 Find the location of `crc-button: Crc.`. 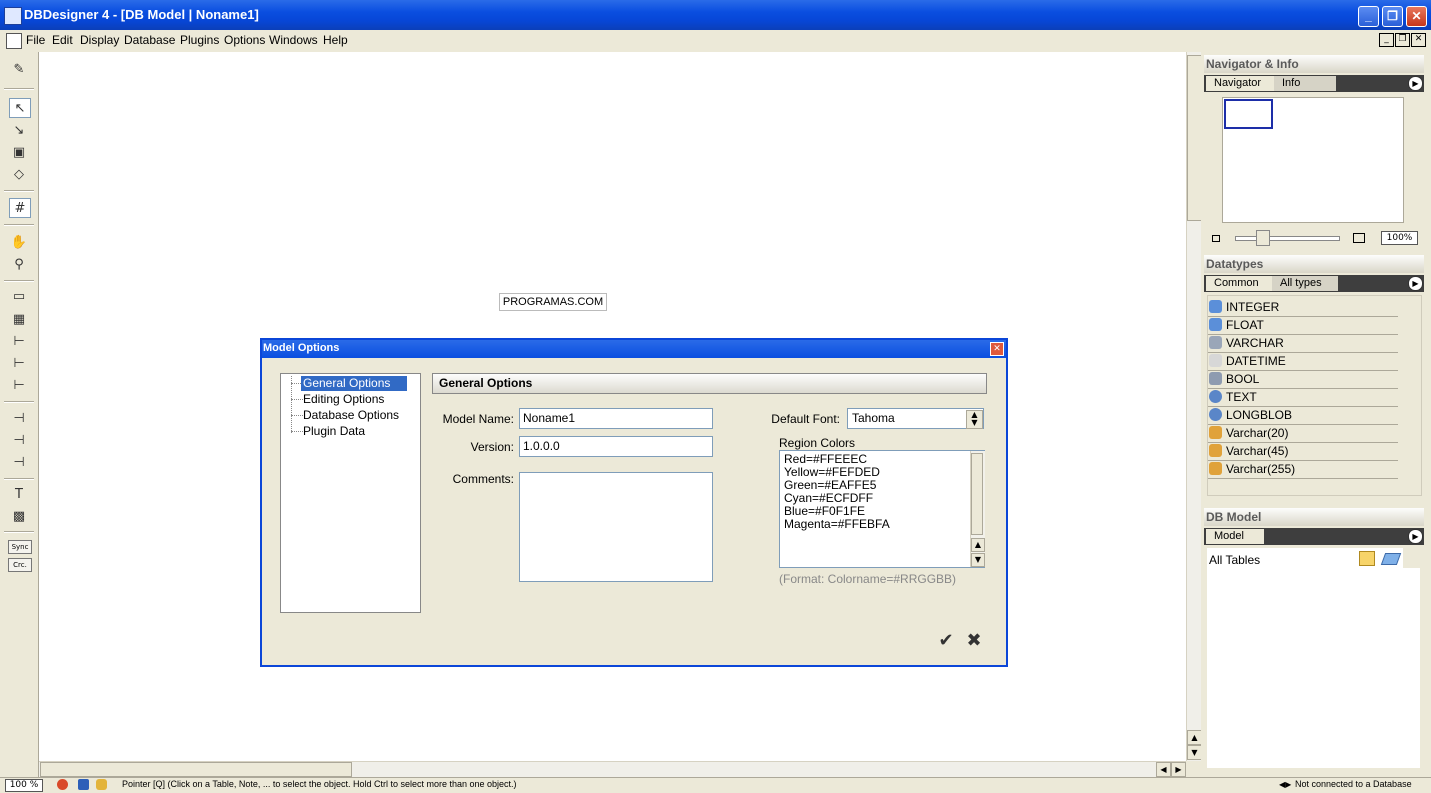

crc-button: Crc. is located at coordinates (20, 565).